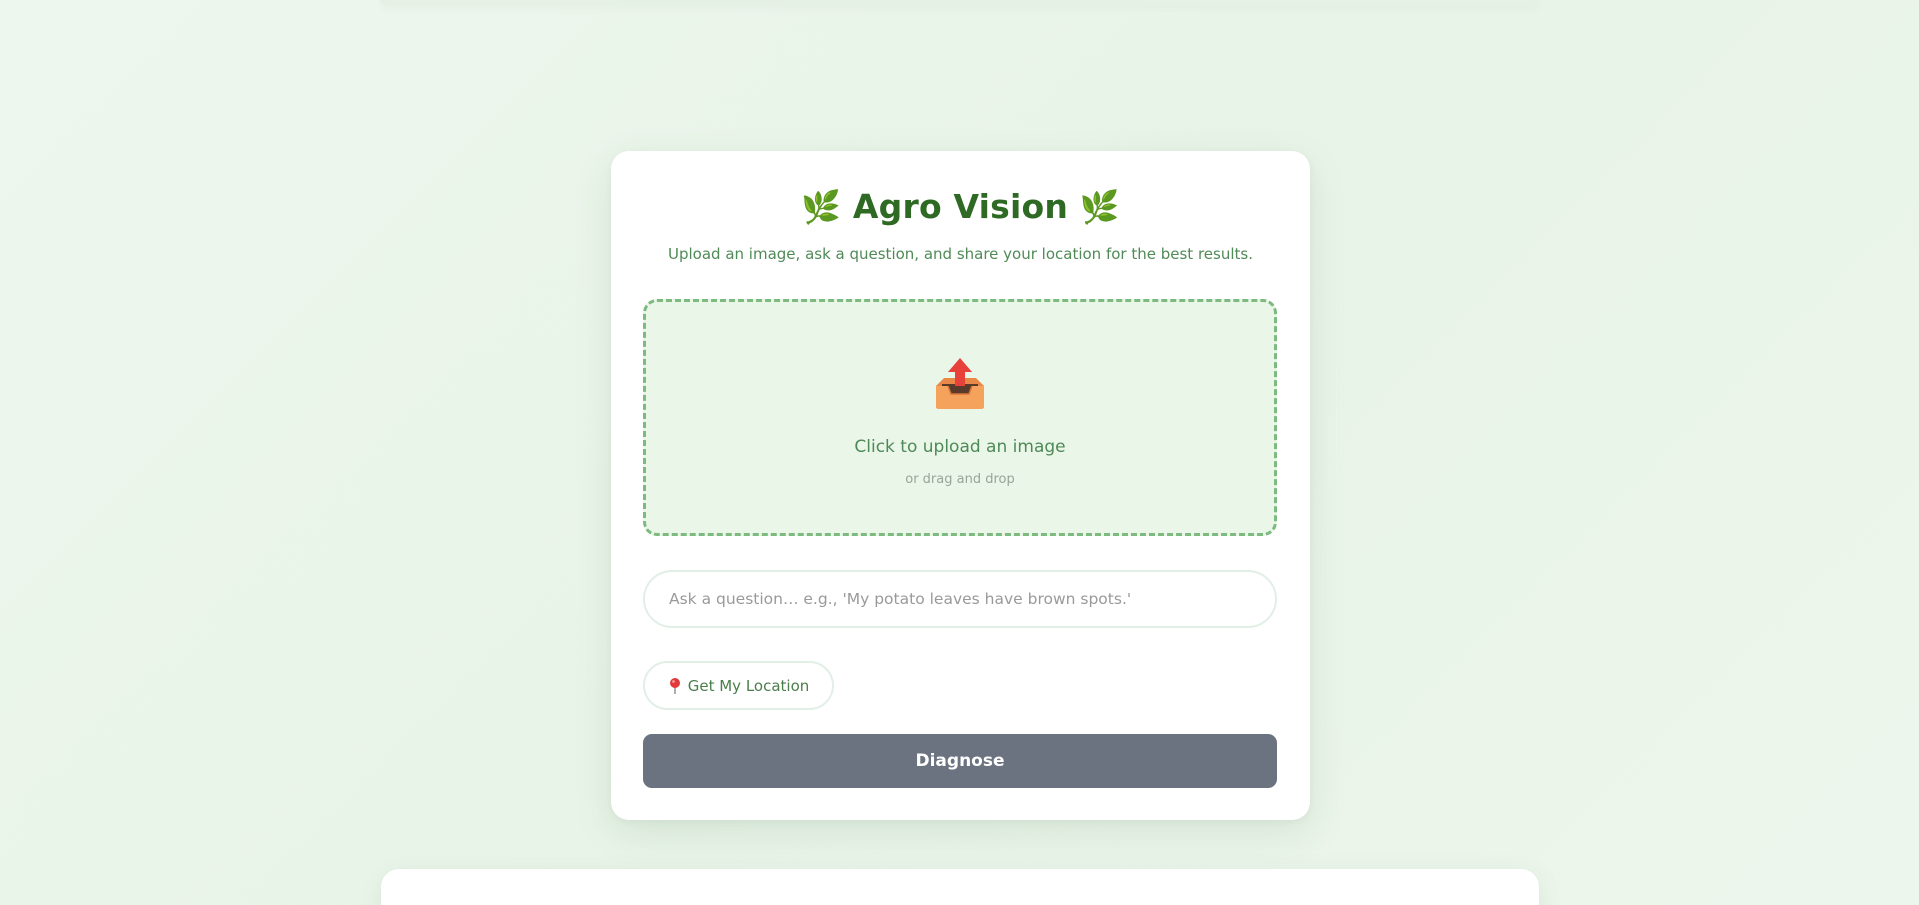 This screenshot has width=1919, height=905. Describe the element at coordinates (748, 685) in the screenshot. I see `get-location-label: Get My Location` at that location.